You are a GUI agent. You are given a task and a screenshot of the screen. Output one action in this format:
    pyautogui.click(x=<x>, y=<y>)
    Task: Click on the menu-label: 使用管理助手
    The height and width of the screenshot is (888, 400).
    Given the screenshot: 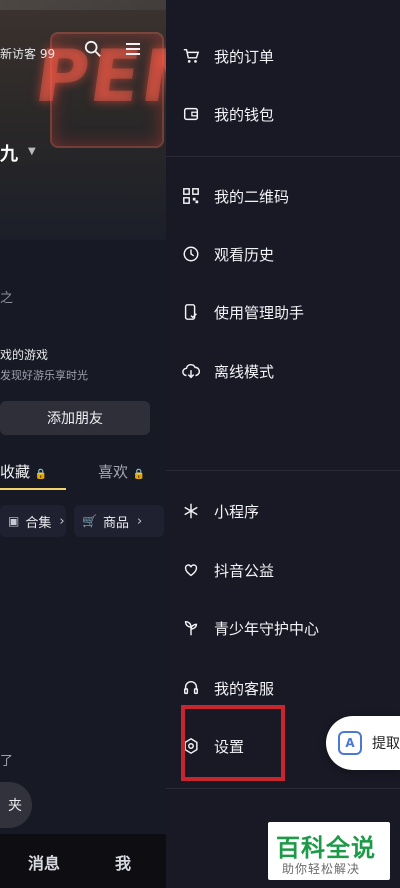 What is the action you would take?
    pyautogui.click(x=259, y=312)
    